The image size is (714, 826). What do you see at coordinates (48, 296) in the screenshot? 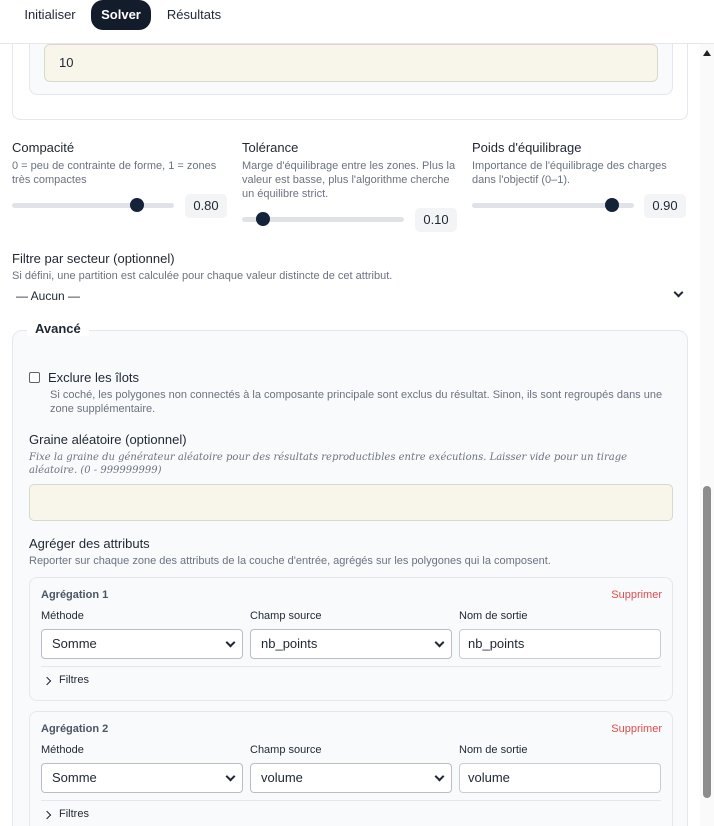
I see `sector-filter-value: — Aucun —` at bounding box center [48, 296].